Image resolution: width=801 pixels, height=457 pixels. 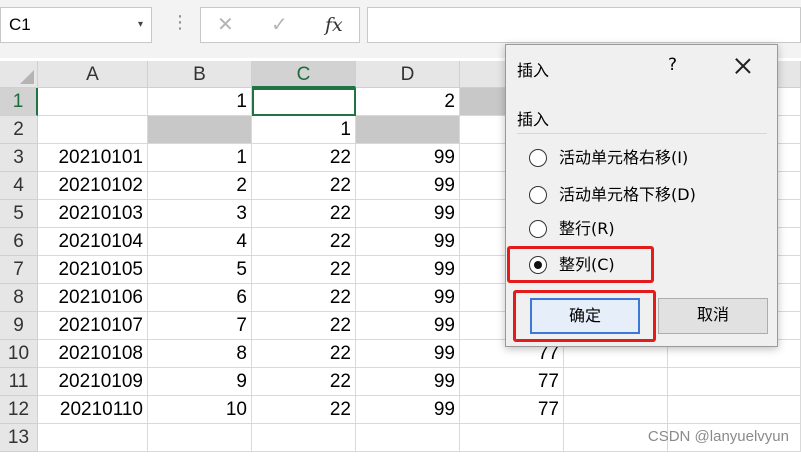 What do you see at coordinates (200, 298) in the screenshot?
I see `cell-B8: 6` at bounding box center [200, 298].